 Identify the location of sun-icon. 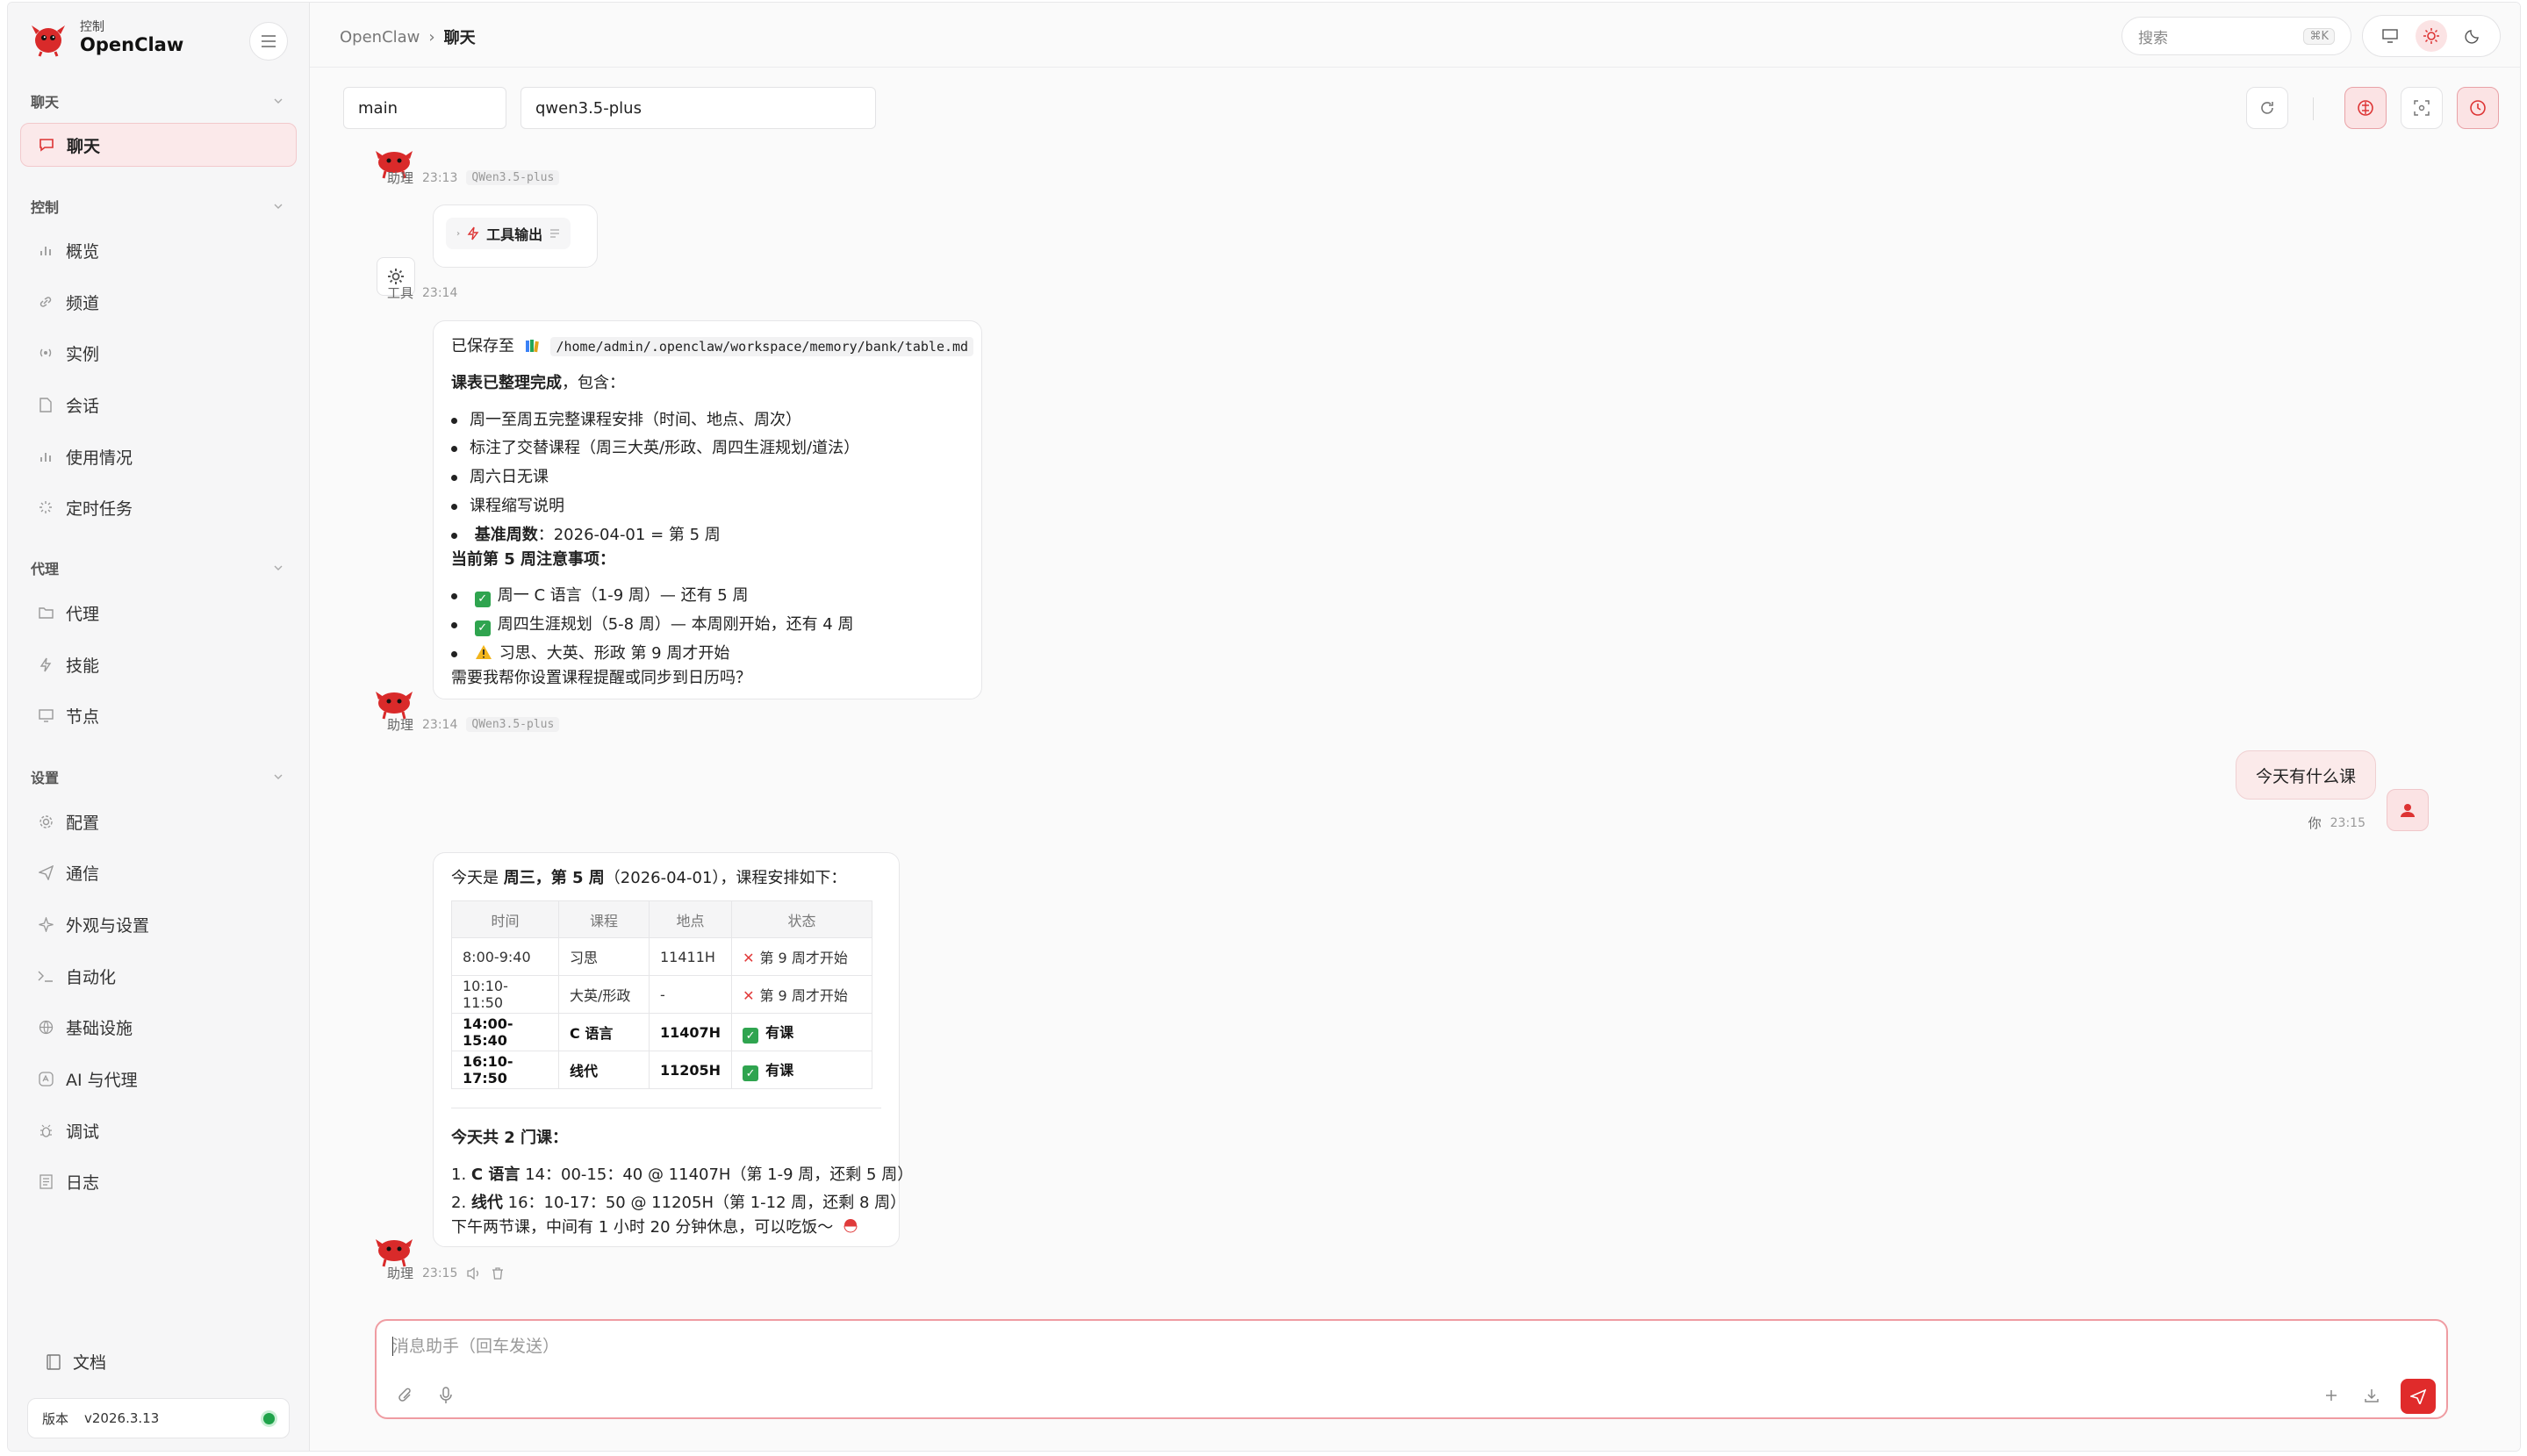
(2431, 36).